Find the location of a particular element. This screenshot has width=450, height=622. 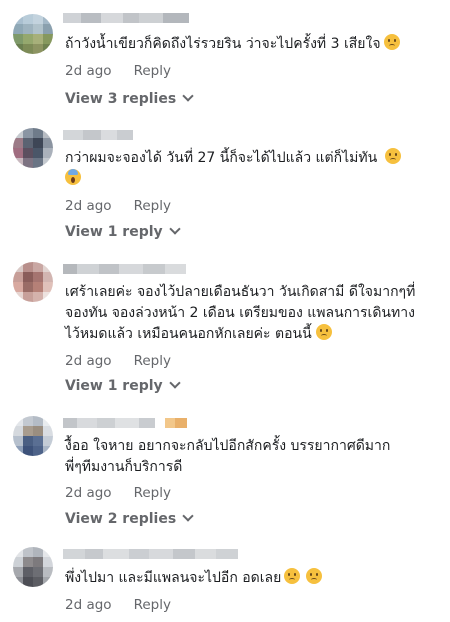

view-replies-button: View 3 replies is located at coordinates (129, 98).